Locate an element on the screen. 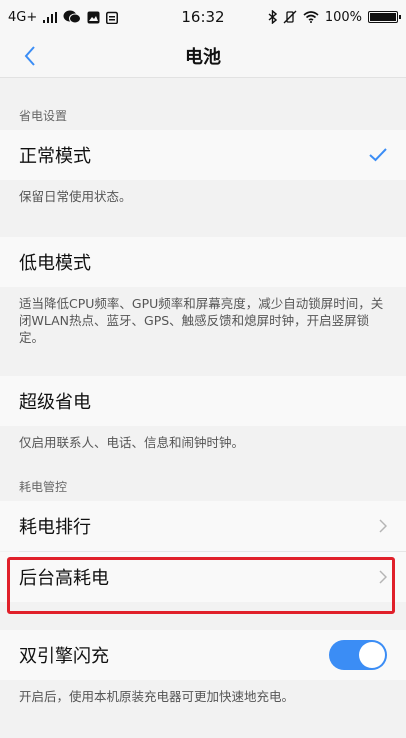 This screenshot has width=406, height=738. status-bar: 4G+ 16:32 100% is located at coordinates (203, 17).